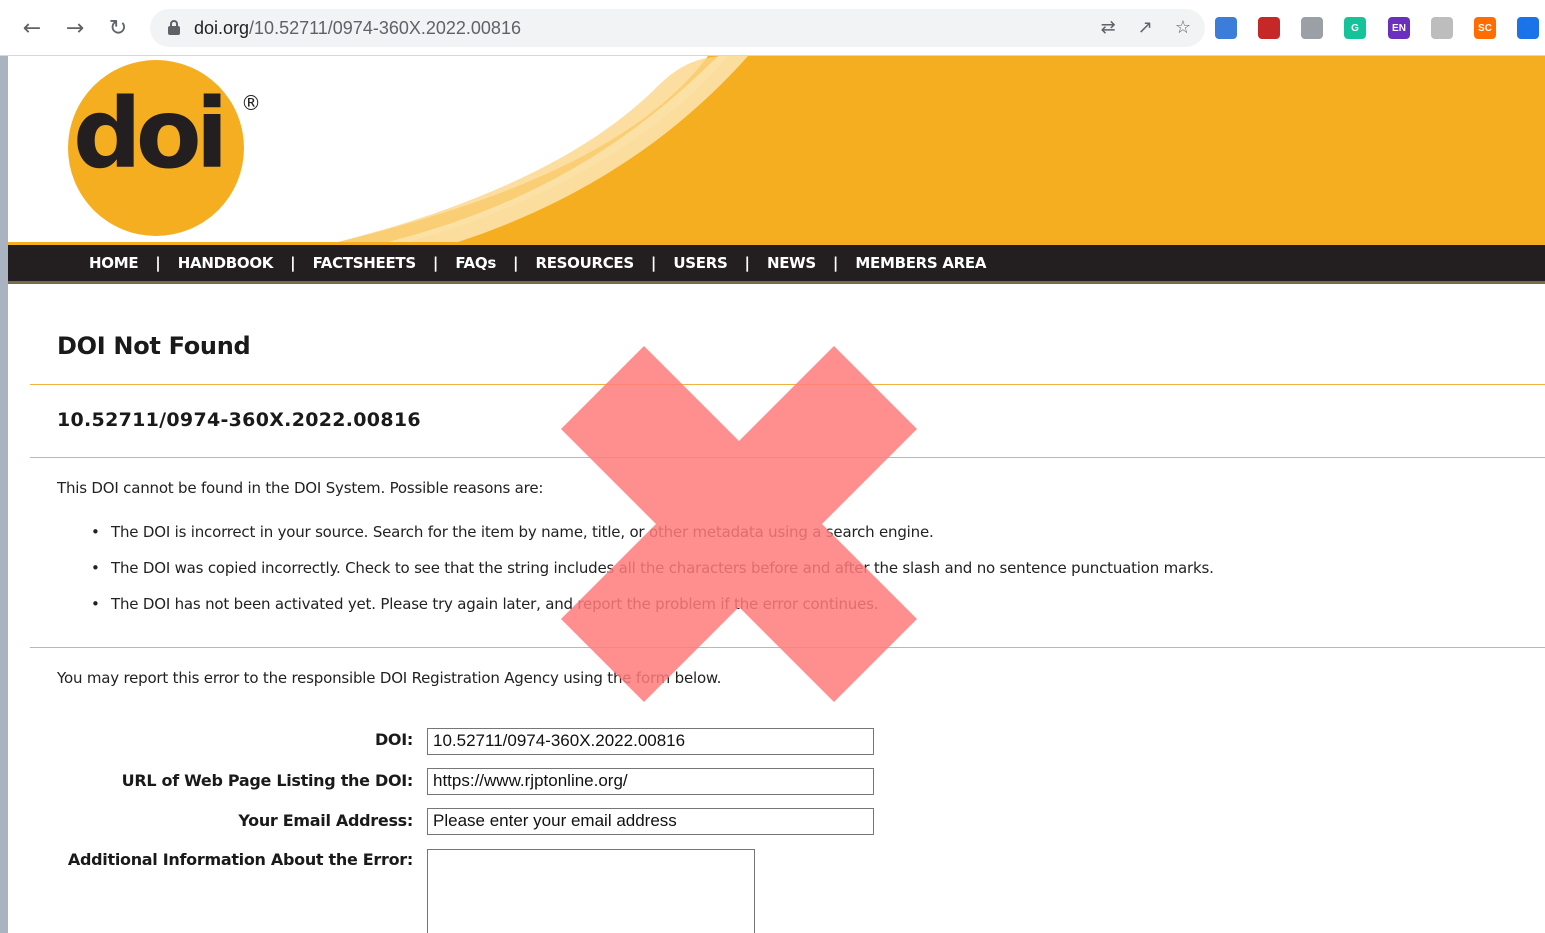 The image size is (1545, 933). I want to click on doi-field-label: DOI:, so click(393, 739).